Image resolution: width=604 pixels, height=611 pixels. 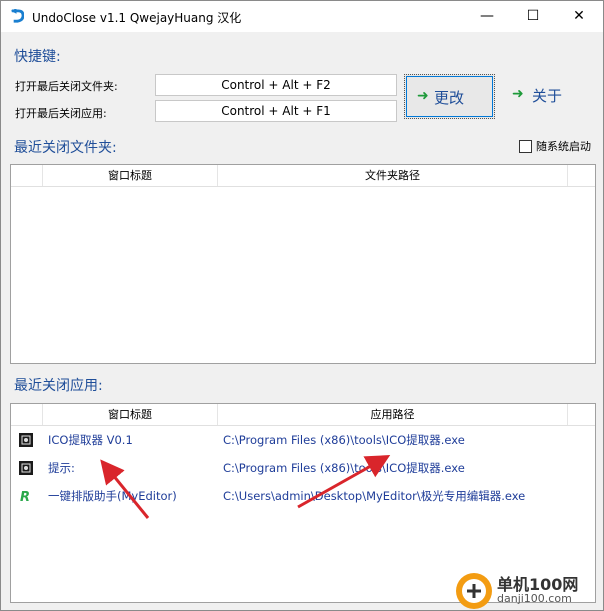 I want to click on myeditor-icon: R, so click(x=25, y=496).